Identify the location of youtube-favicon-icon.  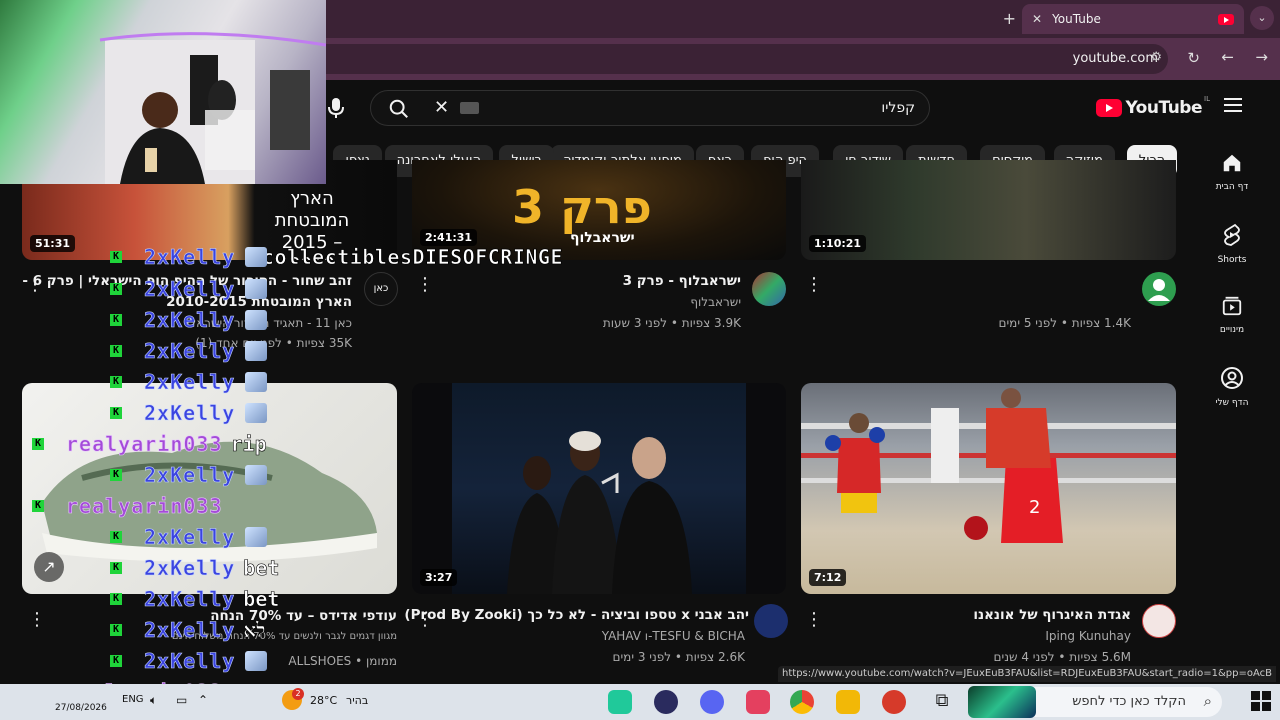
(1226, 19).